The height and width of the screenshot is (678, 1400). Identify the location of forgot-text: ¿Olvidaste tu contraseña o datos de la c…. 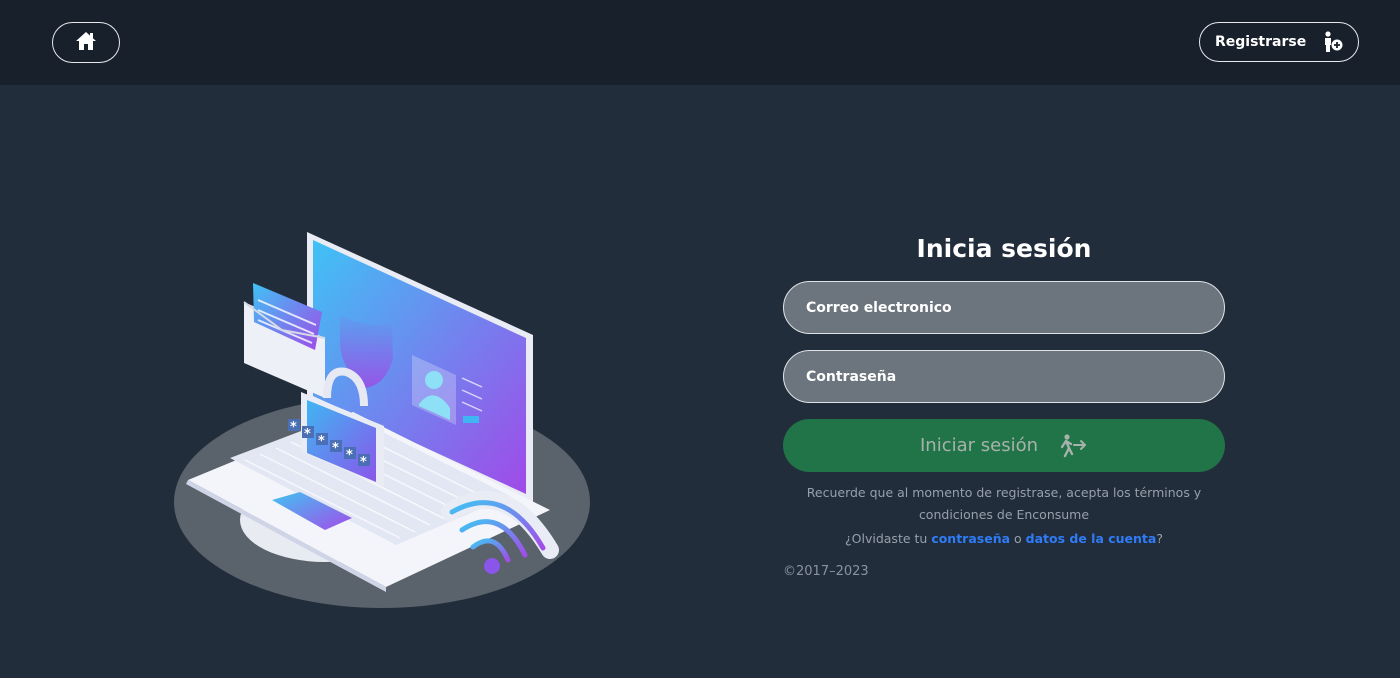
(1004, 539).